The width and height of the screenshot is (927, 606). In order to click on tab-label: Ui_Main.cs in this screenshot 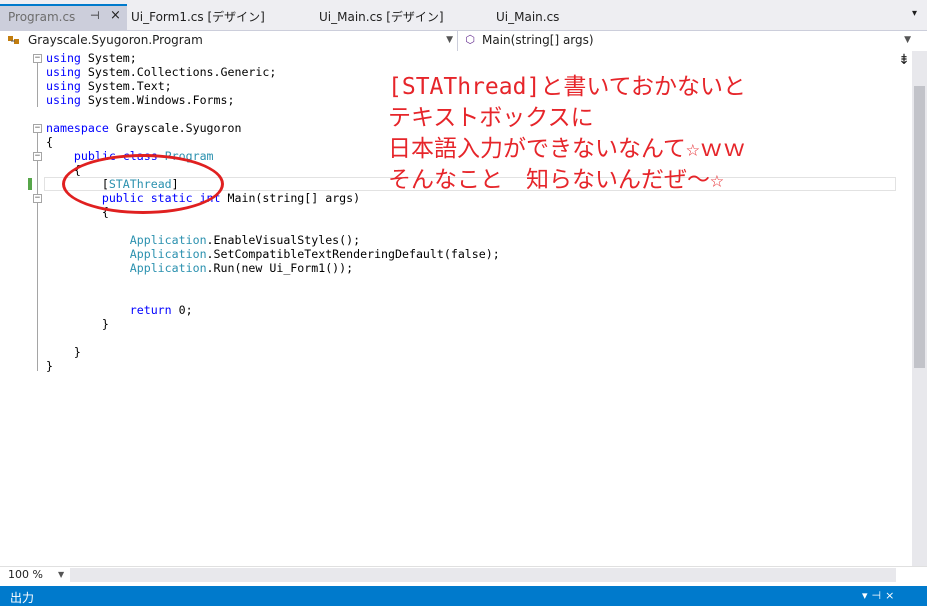, I will do `click(528, 17)`.